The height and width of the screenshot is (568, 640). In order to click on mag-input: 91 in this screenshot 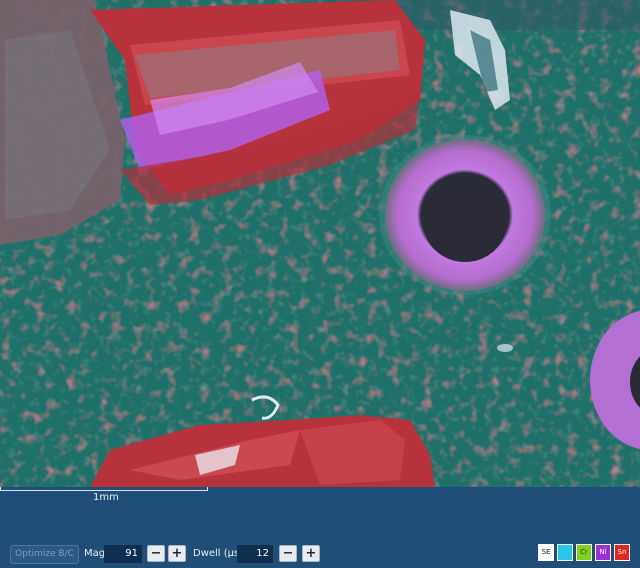, I will do `click(123, 554)`.